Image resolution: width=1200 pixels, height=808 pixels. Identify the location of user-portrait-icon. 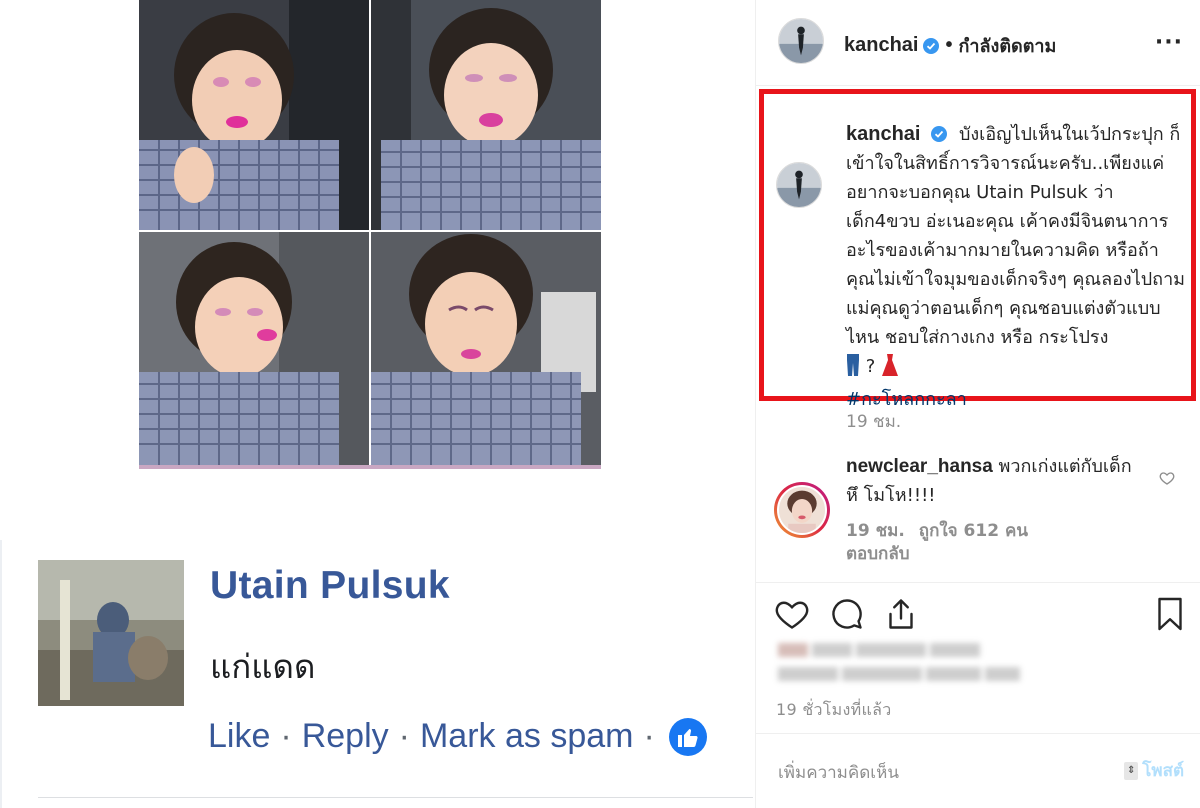
(802, 510).